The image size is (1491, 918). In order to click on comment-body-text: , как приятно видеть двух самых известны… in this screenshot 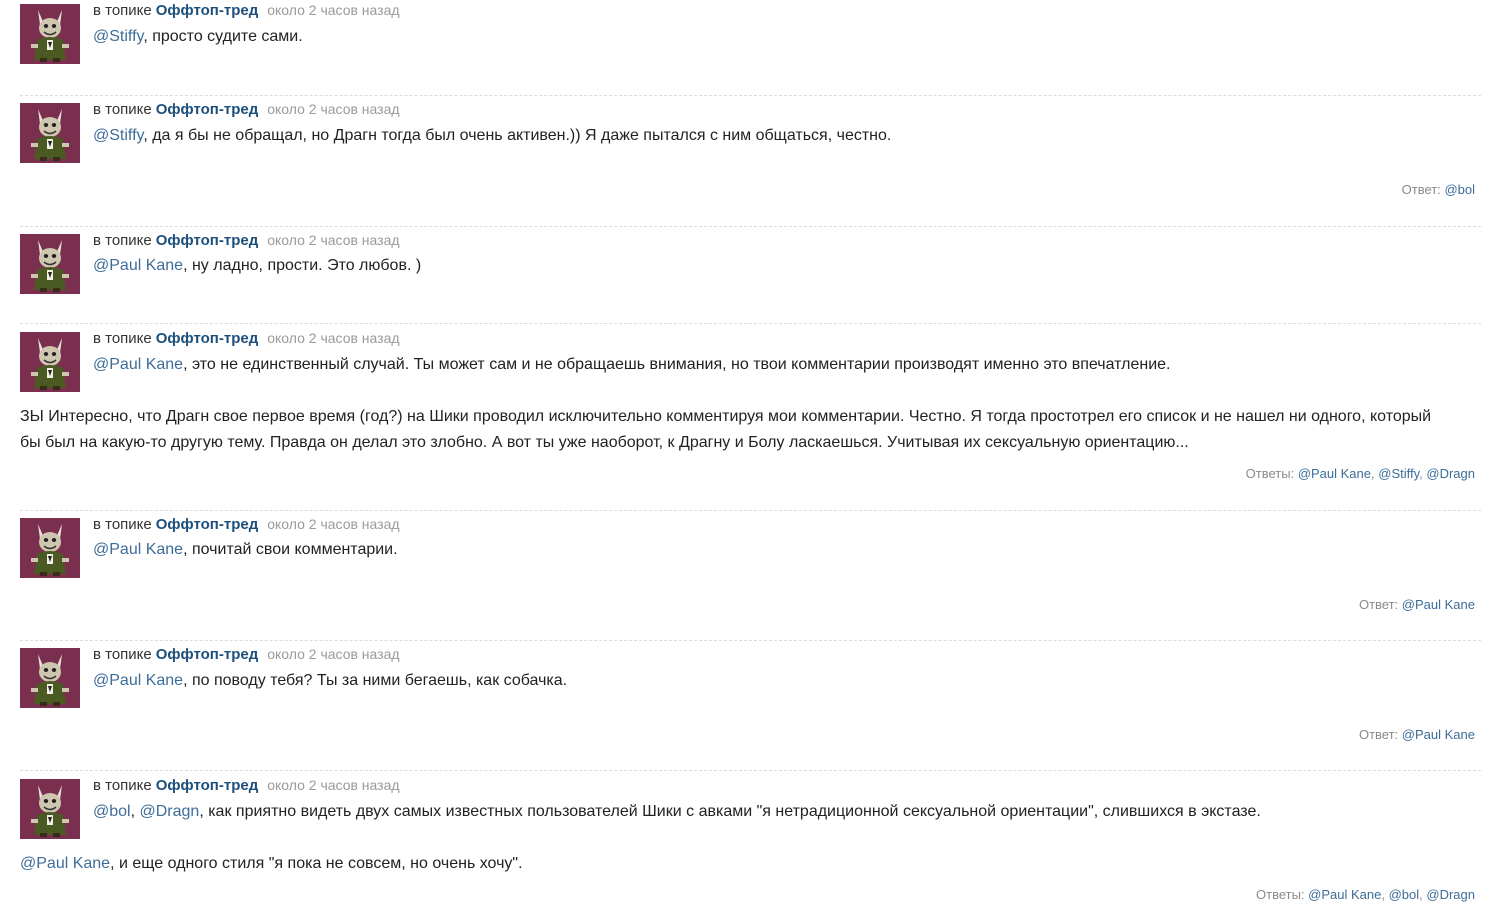, I will do `click(730, 811)`.